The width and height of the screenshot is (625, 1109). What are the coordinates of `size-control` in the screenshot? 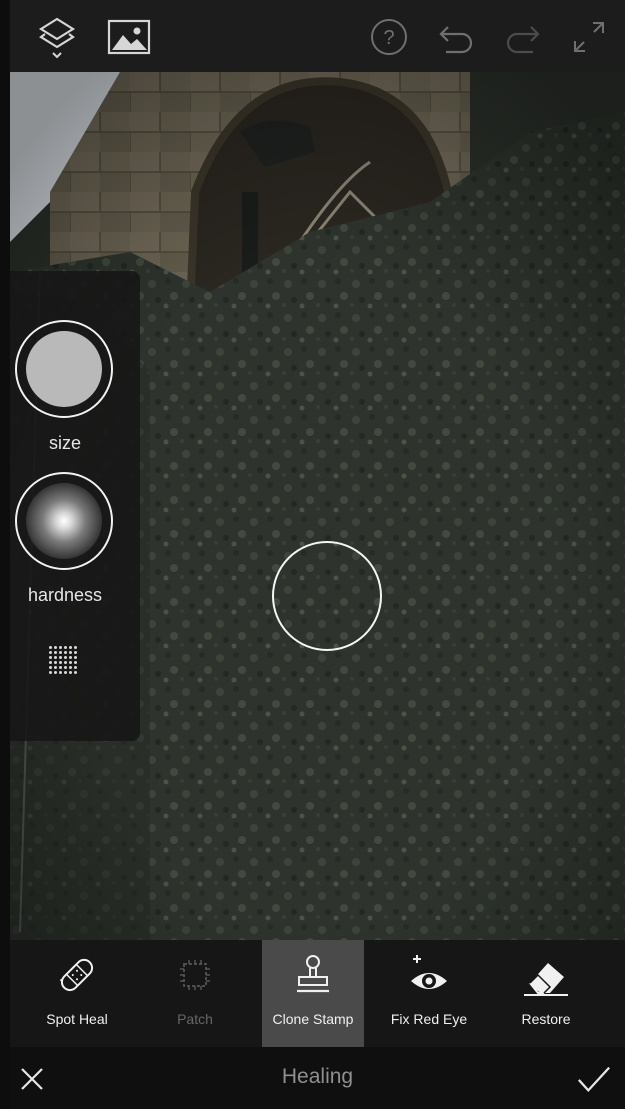 It's located at (64, 369).